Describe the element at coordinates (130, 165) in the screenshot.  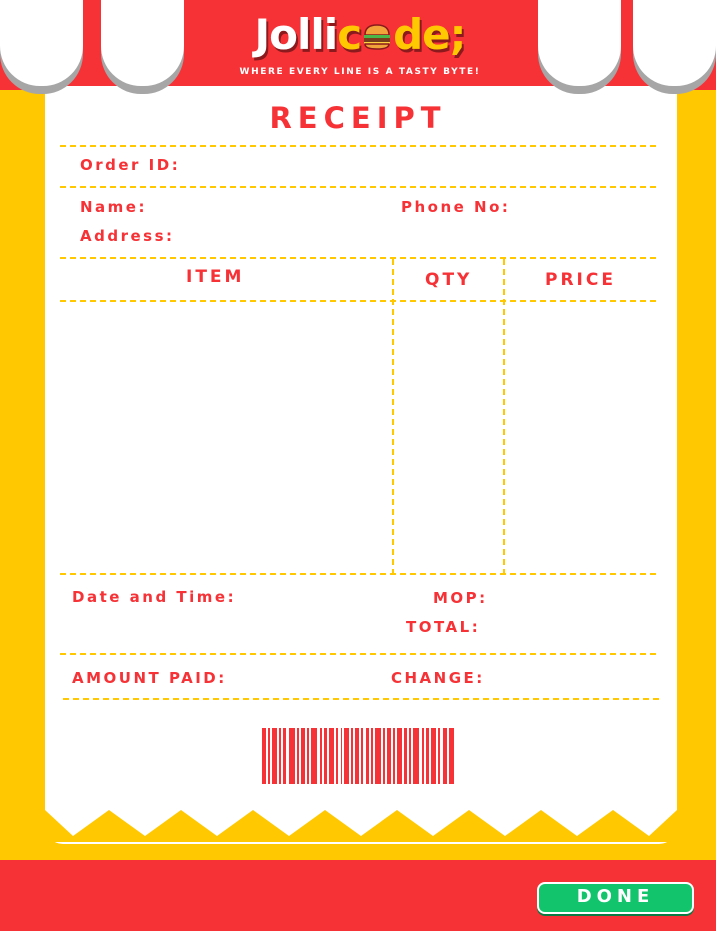
I see `order-id-label: Order ID:` at that location.